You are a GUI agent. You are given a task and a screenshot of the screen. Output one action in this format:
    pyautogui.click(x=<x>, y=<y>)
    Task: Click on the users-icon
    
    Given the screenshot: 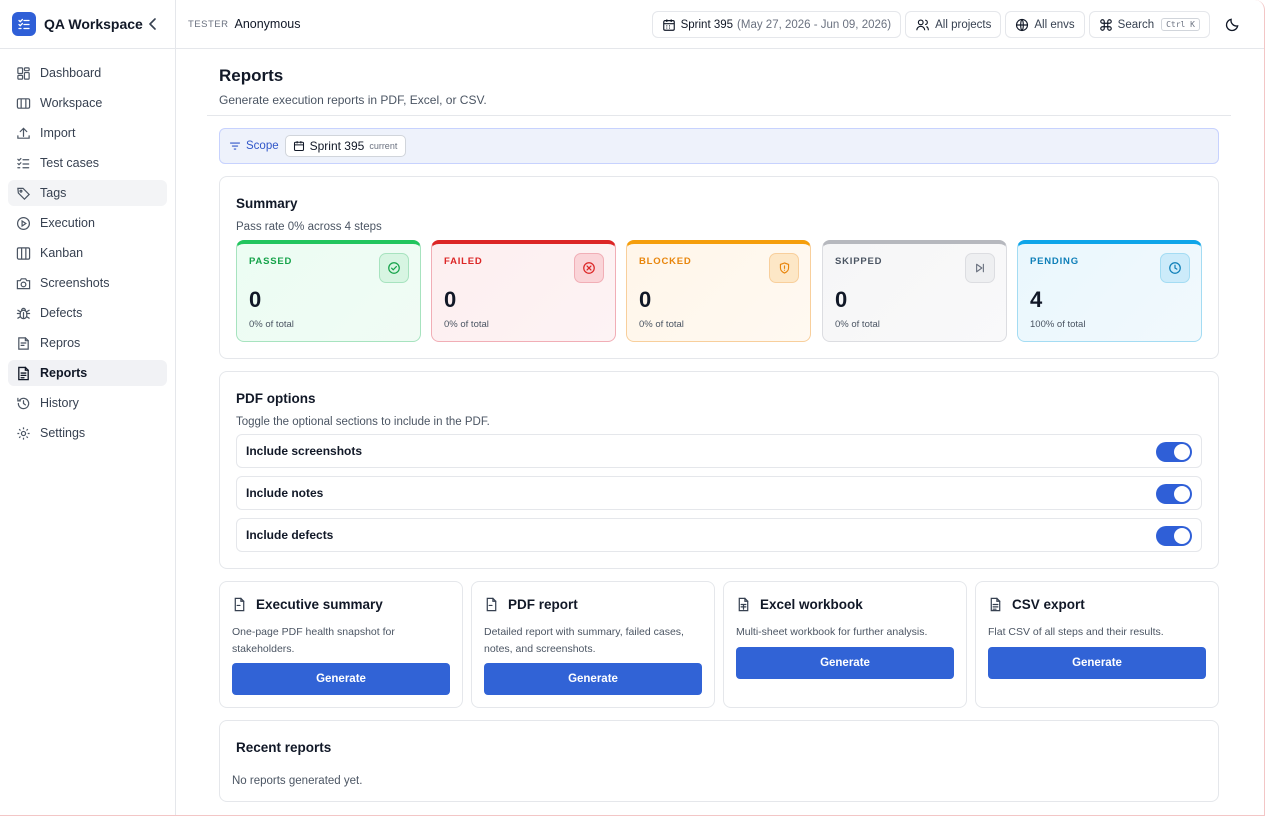 What is the action you would take?
    pyautogui.click(x=923, y=24)
    